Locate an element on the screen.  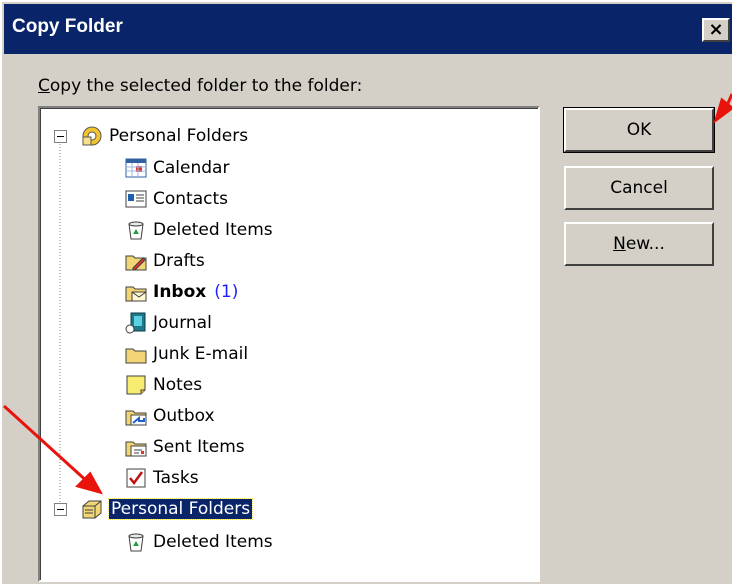
close-icon: × is located at coordinates (716, 29).